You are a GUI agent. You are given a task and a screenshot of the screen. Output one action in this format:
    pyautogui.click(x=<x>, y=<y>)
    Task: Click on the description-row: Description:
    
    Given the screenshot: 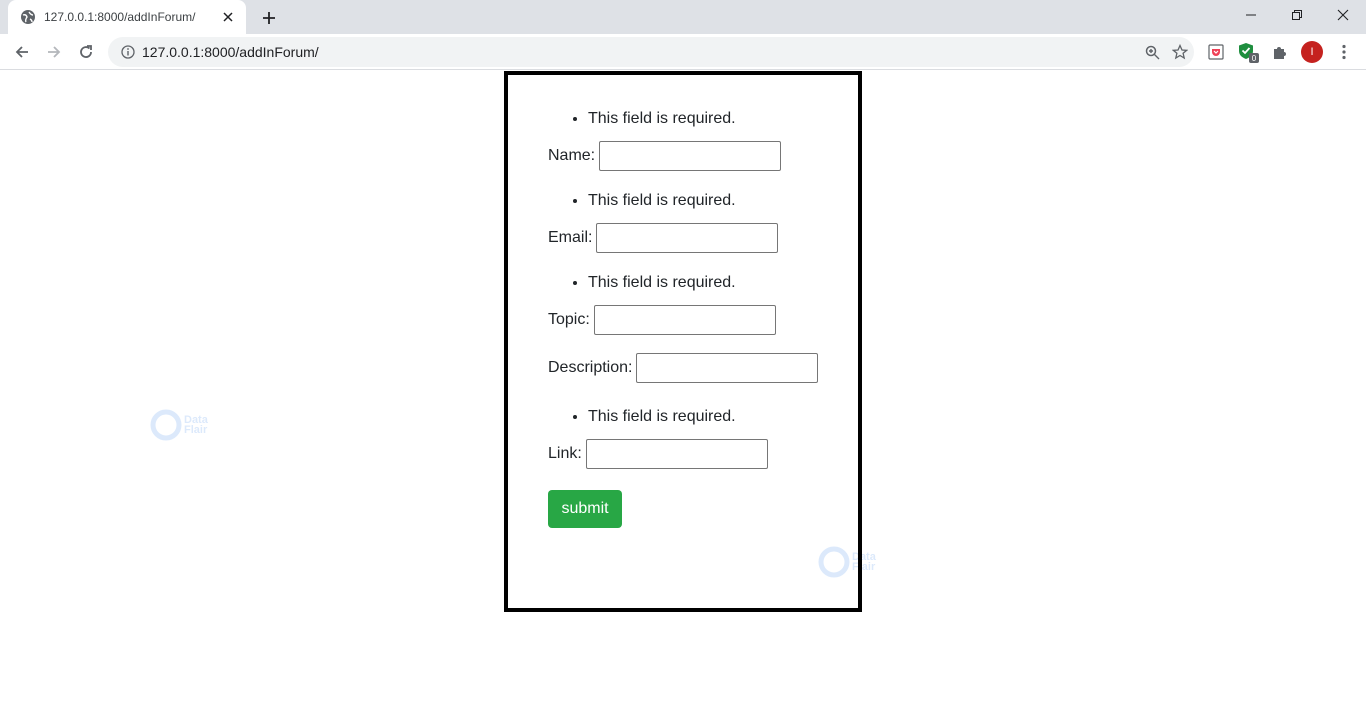 What is the action you would take?
    pyautogui.click(x=683, y=368)
    